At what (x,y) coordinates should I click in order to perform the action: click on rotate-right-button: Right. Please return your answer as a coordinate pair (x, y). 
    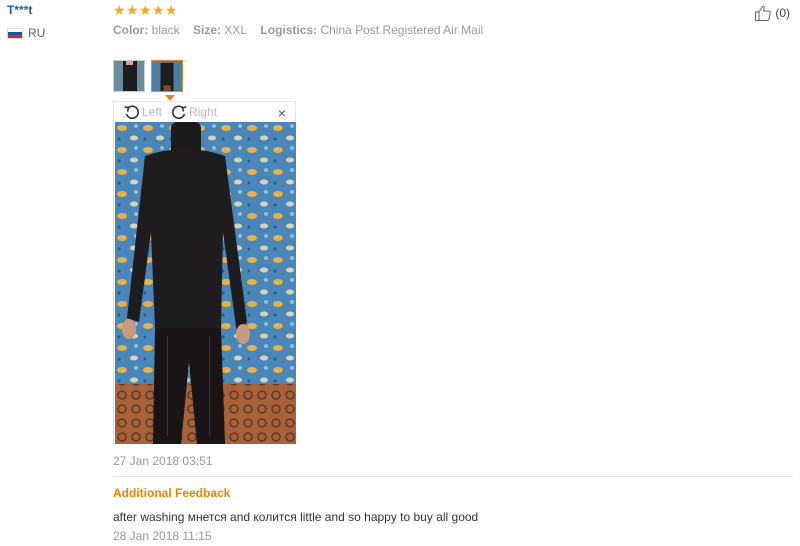
    Looking at the image, I should click on (193, 112).